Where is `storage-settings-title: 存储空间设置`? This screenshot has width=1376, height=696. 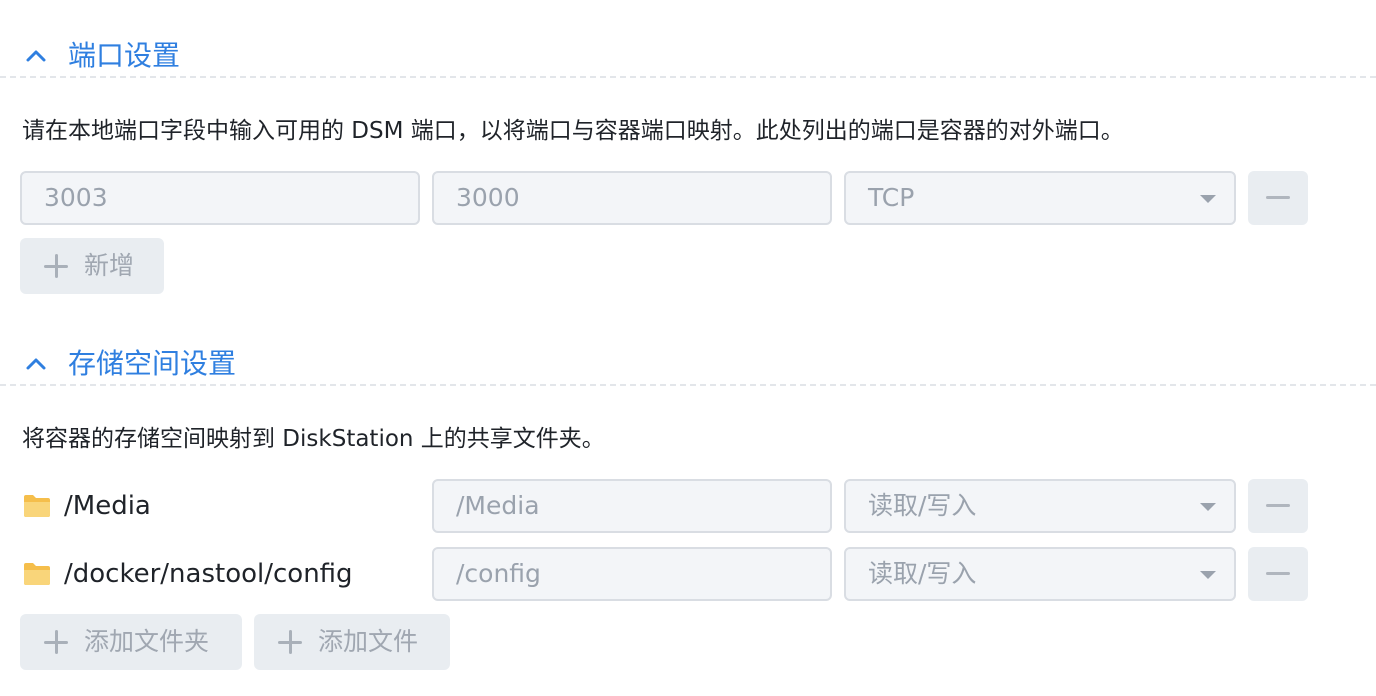
storage-settings-title: 存储空间设置 is located at coordinates (152, 363).